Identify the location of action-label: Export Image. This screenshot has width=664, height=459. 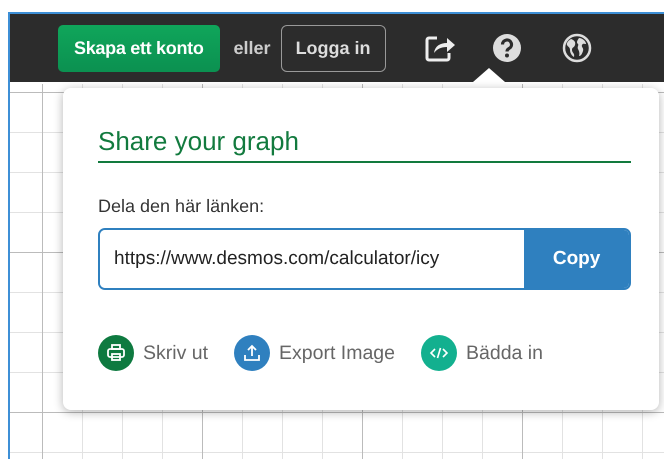
(337, 353).